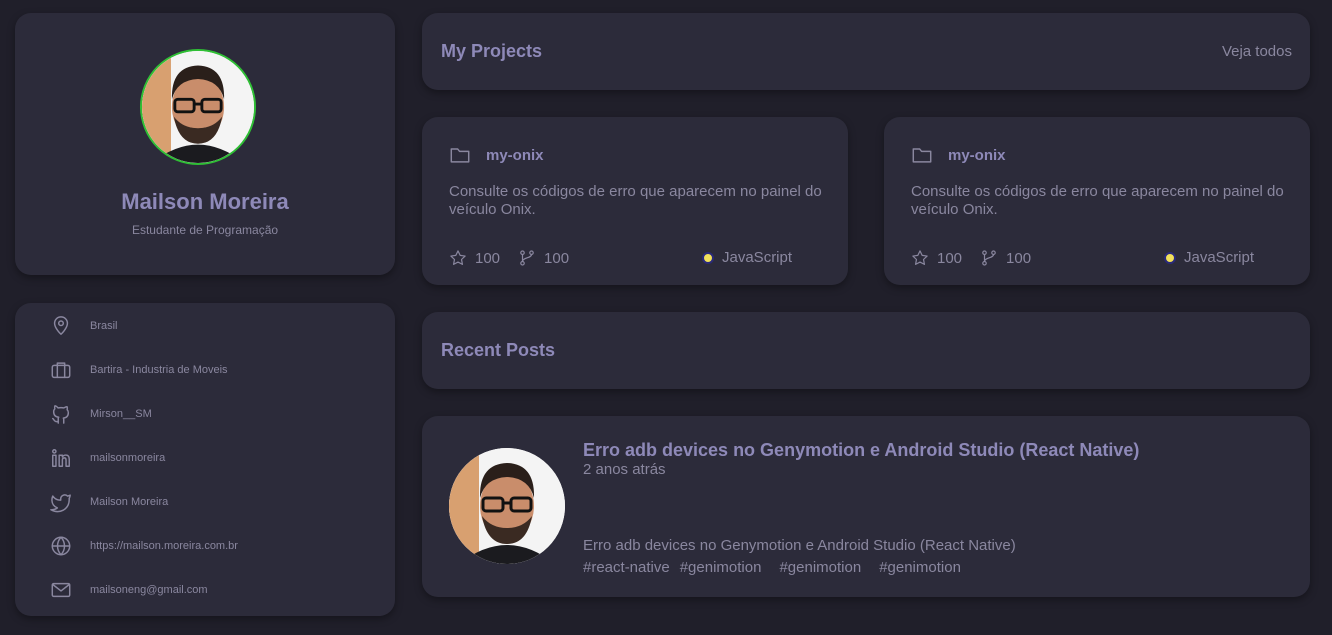 The image size is (1332, 635). What do you see at coordinates (129, 502) in the screenshot?
I see `twitter-text: Mailson Moreira` at bounding box center [129, 502].